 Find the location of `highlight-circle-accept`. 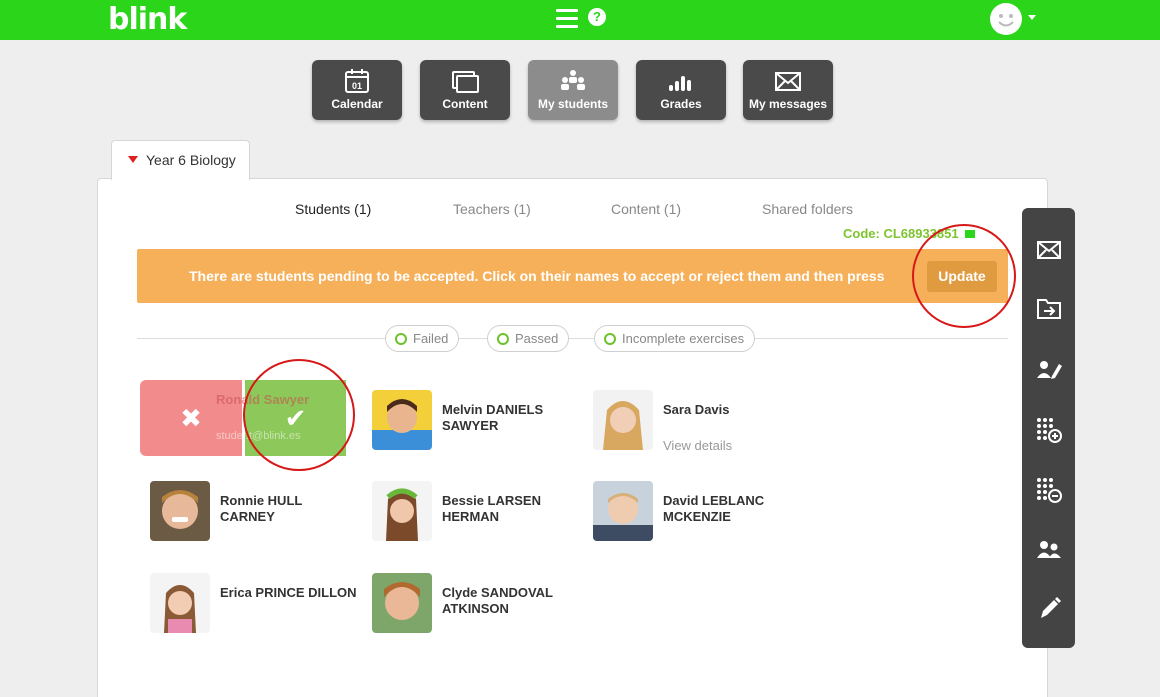

highlight-circle-accept is located at coordinates (299, 415).